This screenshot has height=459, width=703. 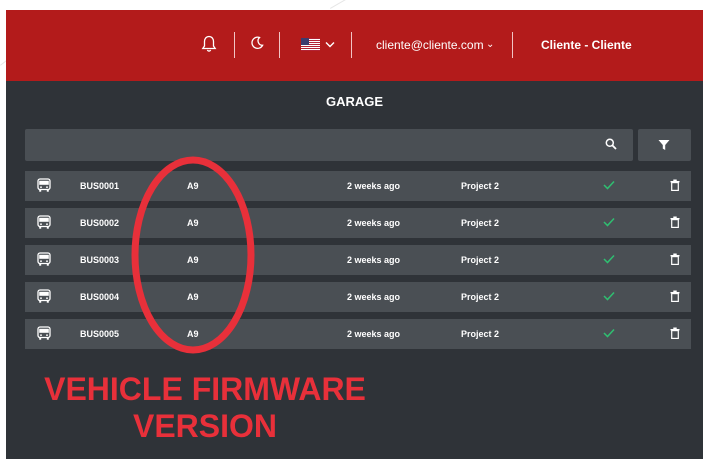 I want to click on vehicle-id: BUS0005, so click(x=100, y=334).